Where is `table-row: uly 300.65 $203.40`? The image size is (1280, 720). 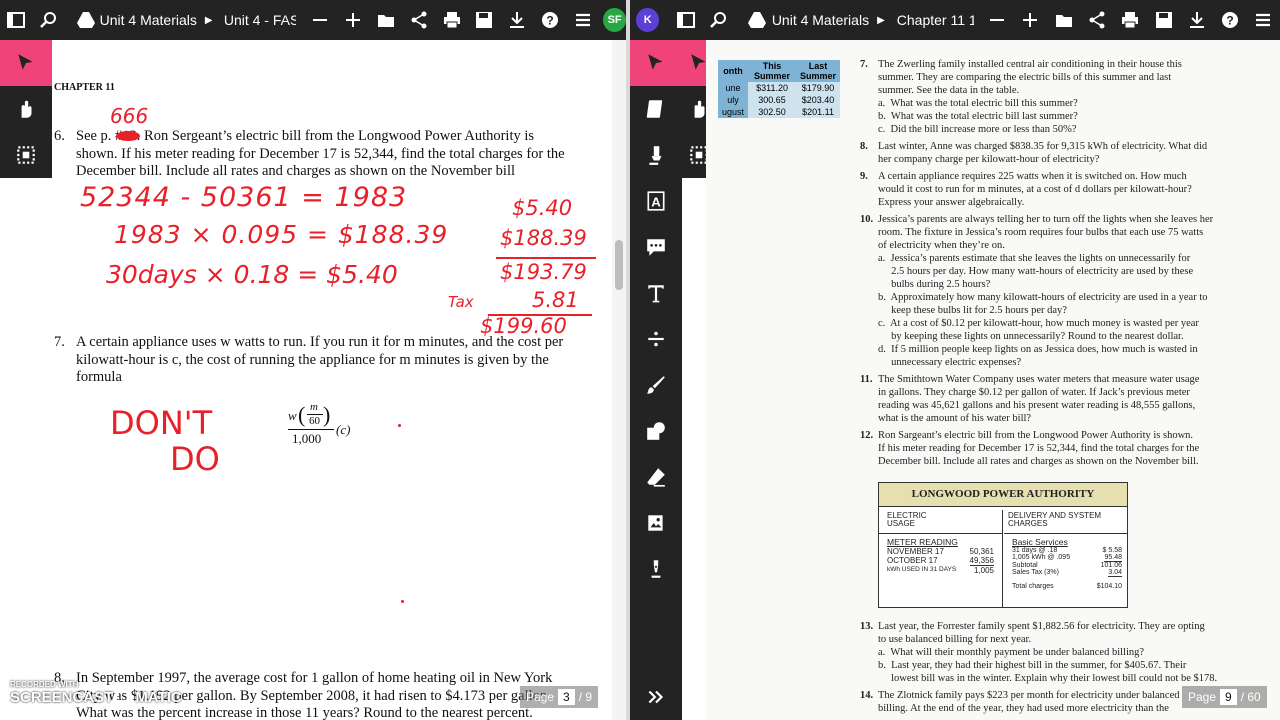 table-row: uly 300.65 $203.40 is located at coordinates (779, 100).